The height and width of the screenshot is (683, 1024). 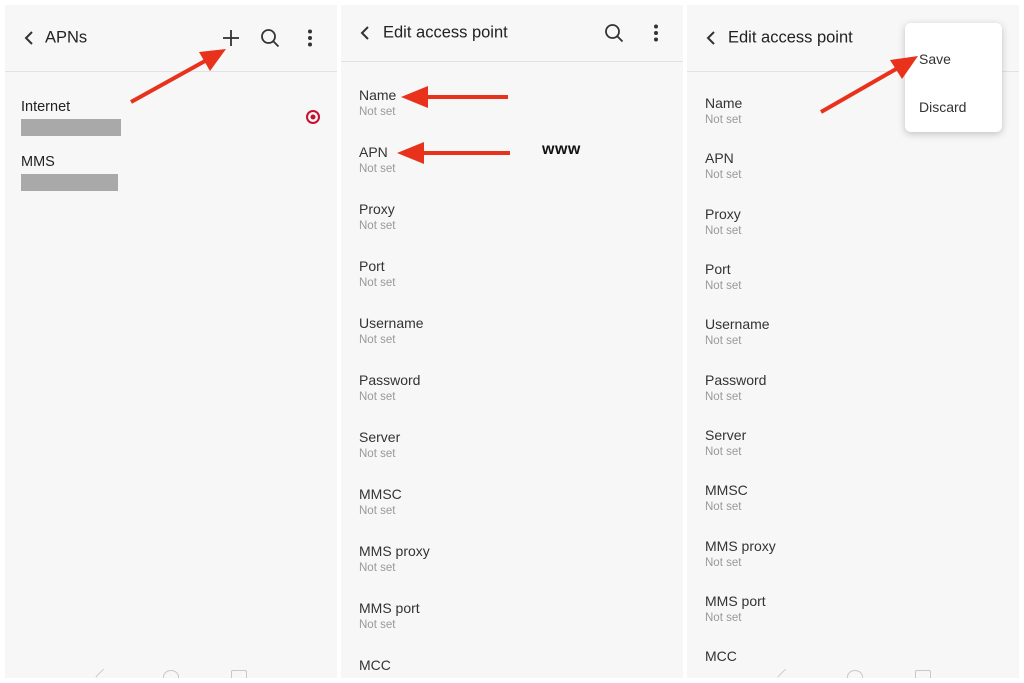 What do you see at coordinates (454, 97) in the screenshot?
I see `arrow-to-name-field` at bounding box center [454, 97].